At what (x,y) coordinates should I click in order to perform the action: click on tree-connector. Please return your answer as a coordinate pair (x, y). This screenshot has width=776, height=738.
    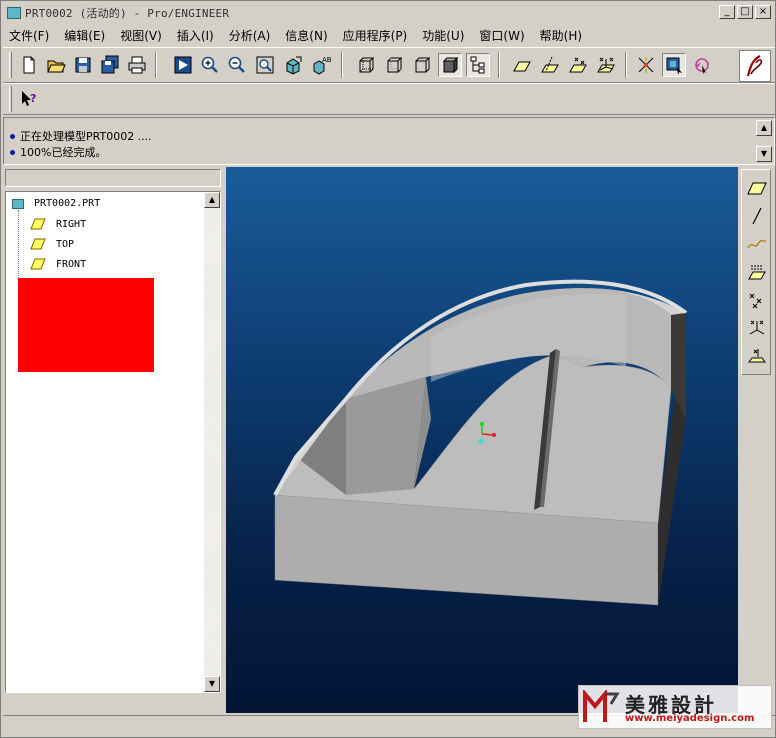
    Looking at the image, I should click on (18, 245).